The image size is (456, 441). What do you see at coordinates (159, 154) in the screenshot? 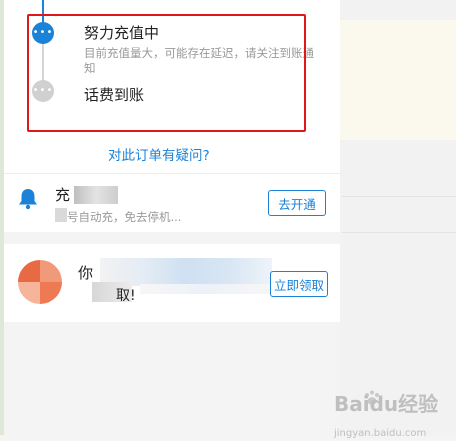
I see `order-question-link: 对此订单有疑问?` at bounding box center [159, 154].